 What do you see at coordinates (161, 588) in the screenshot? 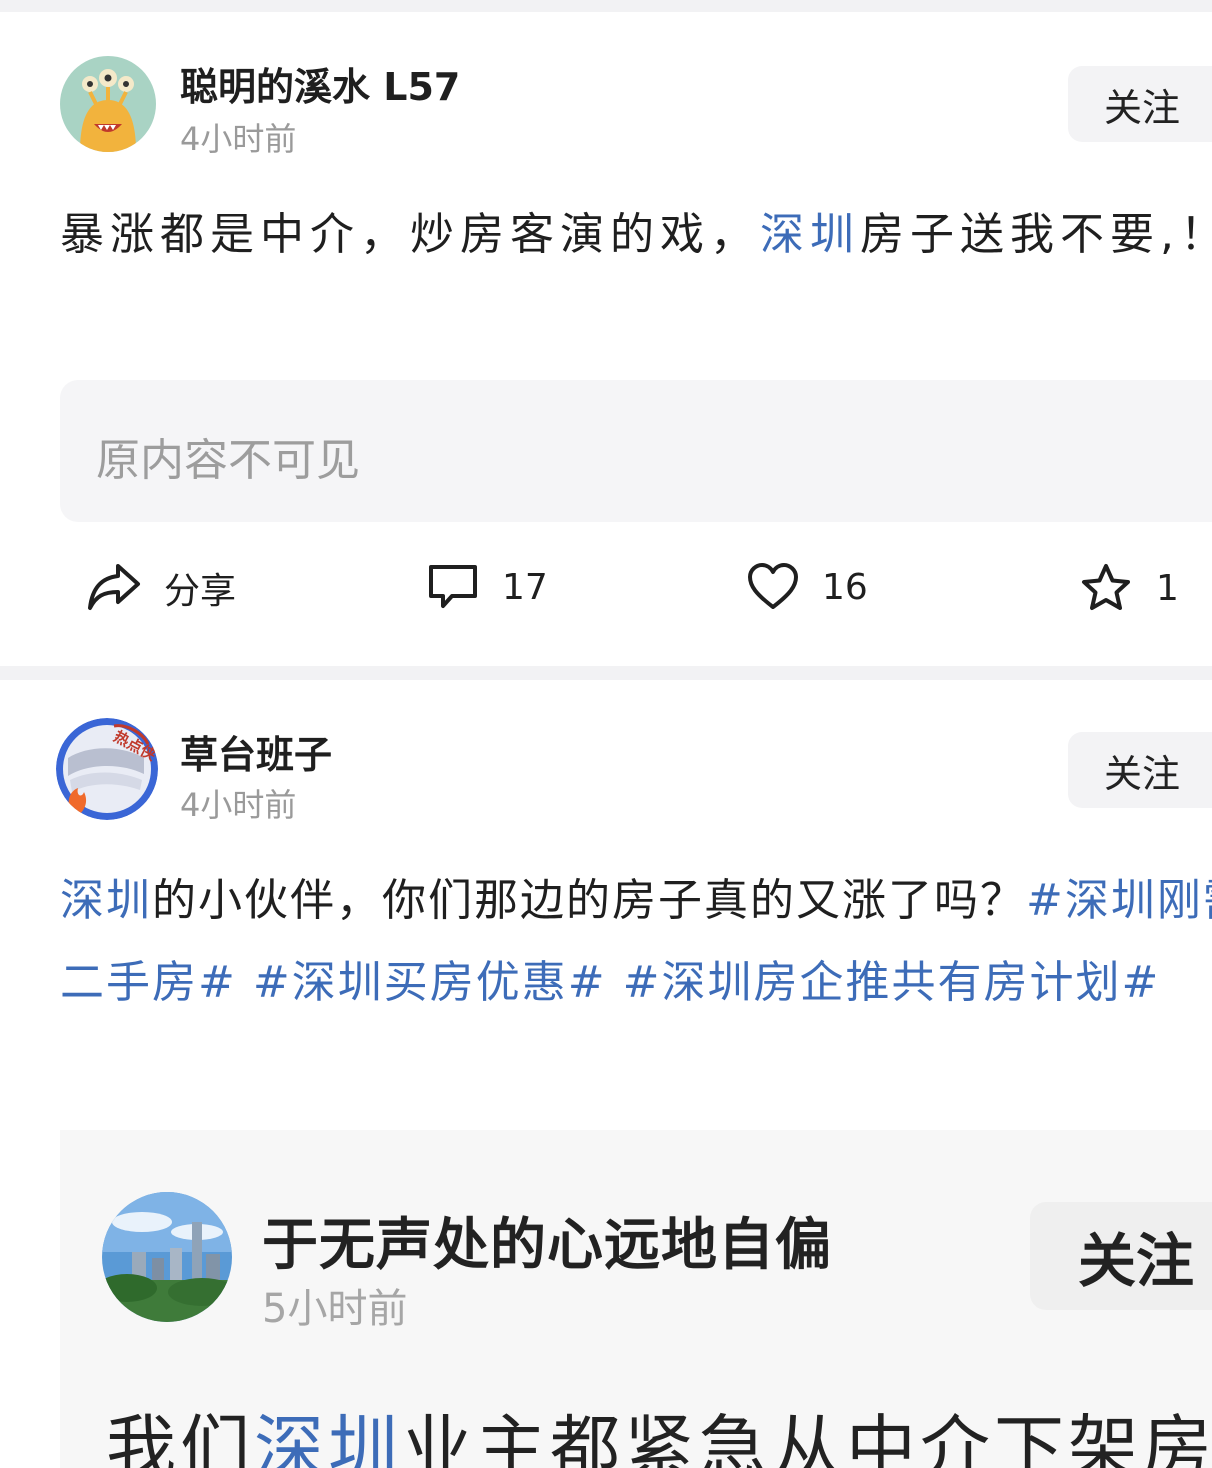
I see `share-button: 分享` at bounding box center [161, 588].